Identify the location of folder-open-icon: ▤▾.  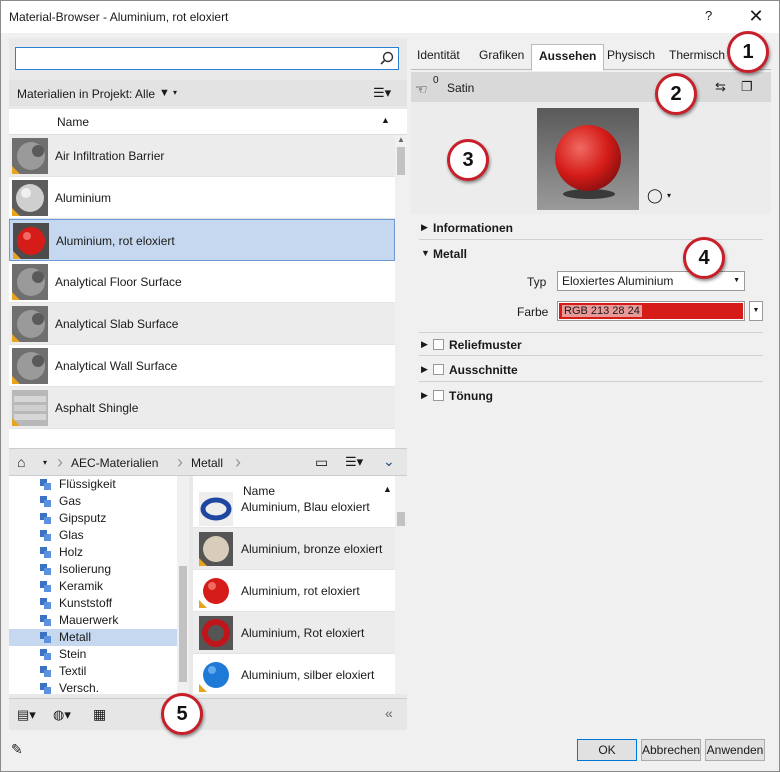
(26, 715).